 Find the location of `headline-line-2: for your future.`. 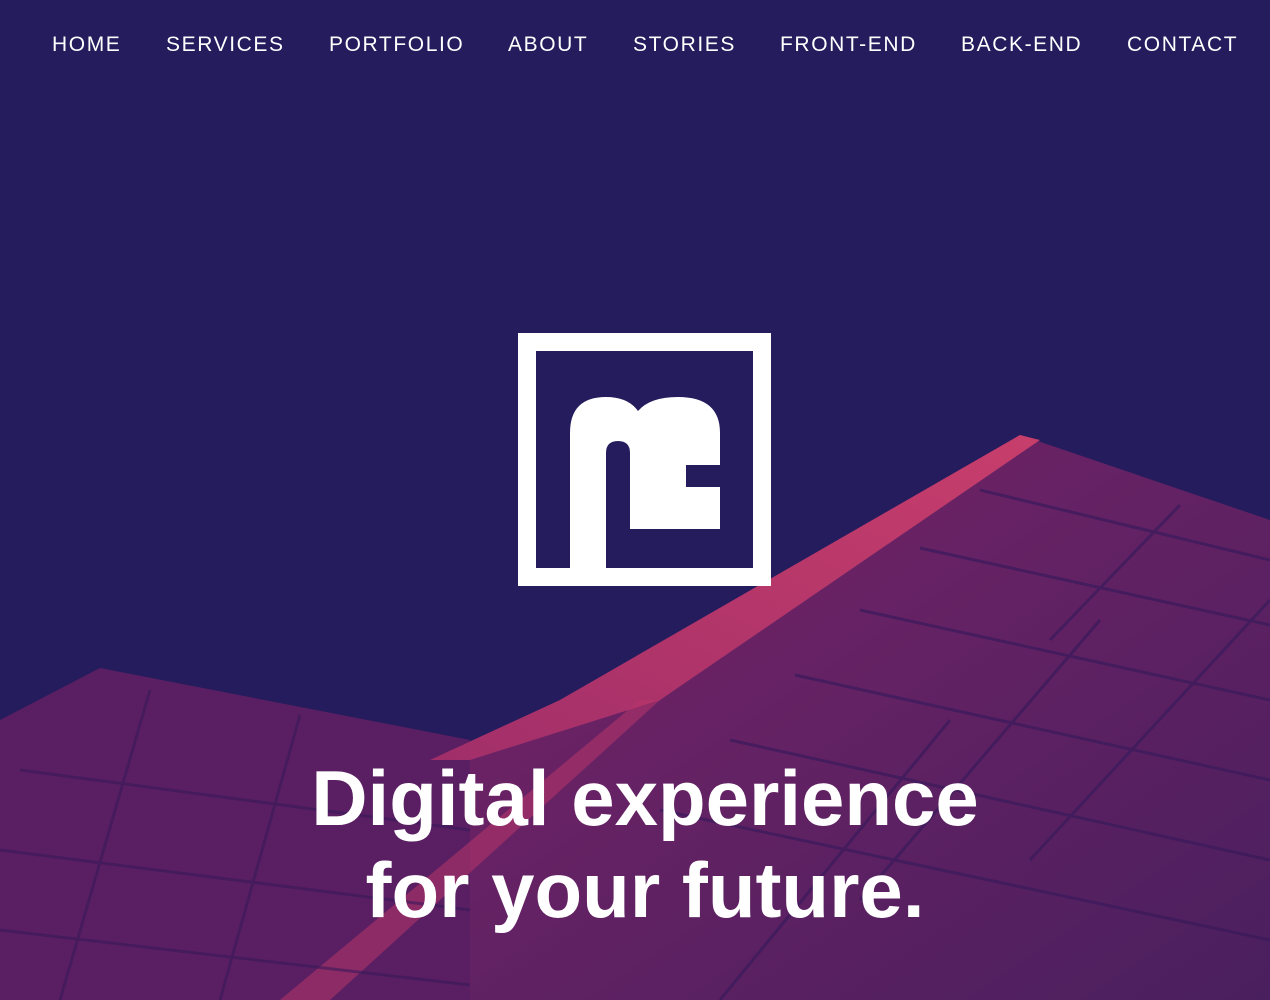

headline-line-2: for your future. is located at coordinates (645, 890).